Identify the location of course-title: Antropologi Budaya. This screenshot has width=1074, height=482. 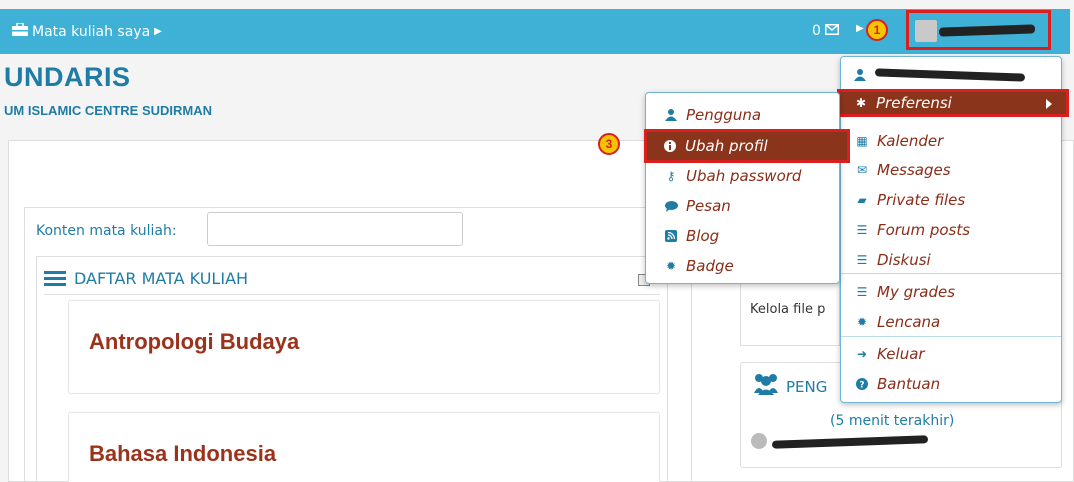
(194, 342).